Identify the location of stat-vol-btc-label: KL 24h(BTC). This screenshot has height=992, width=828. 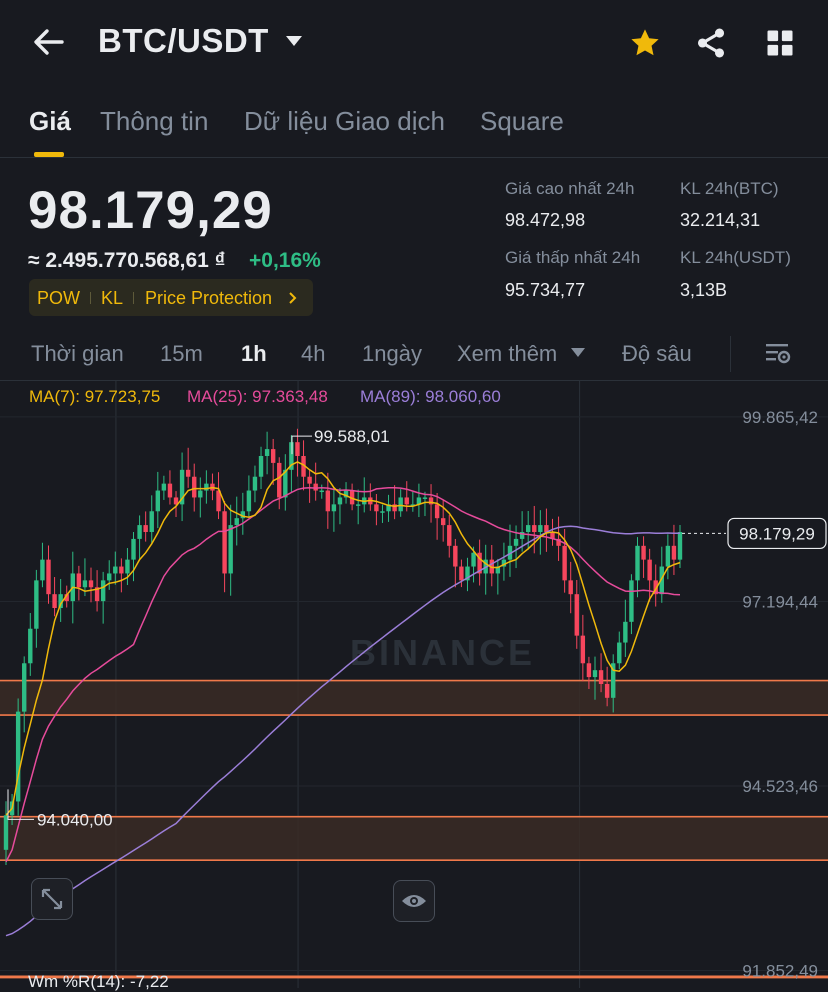
(729, 188).